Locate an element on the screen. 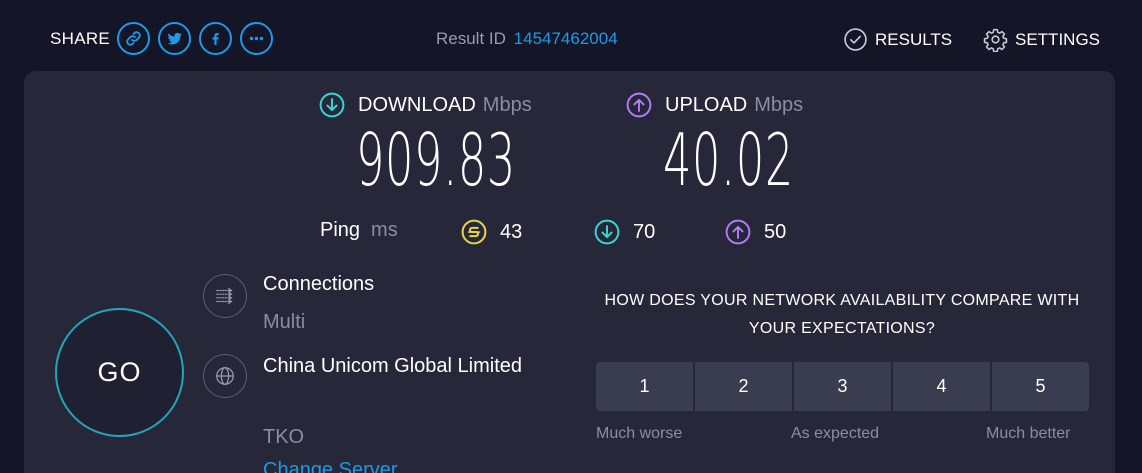 The width and height of the screenshot is (1142, 473). share-facebook-button is located at coordinates (216, 38).